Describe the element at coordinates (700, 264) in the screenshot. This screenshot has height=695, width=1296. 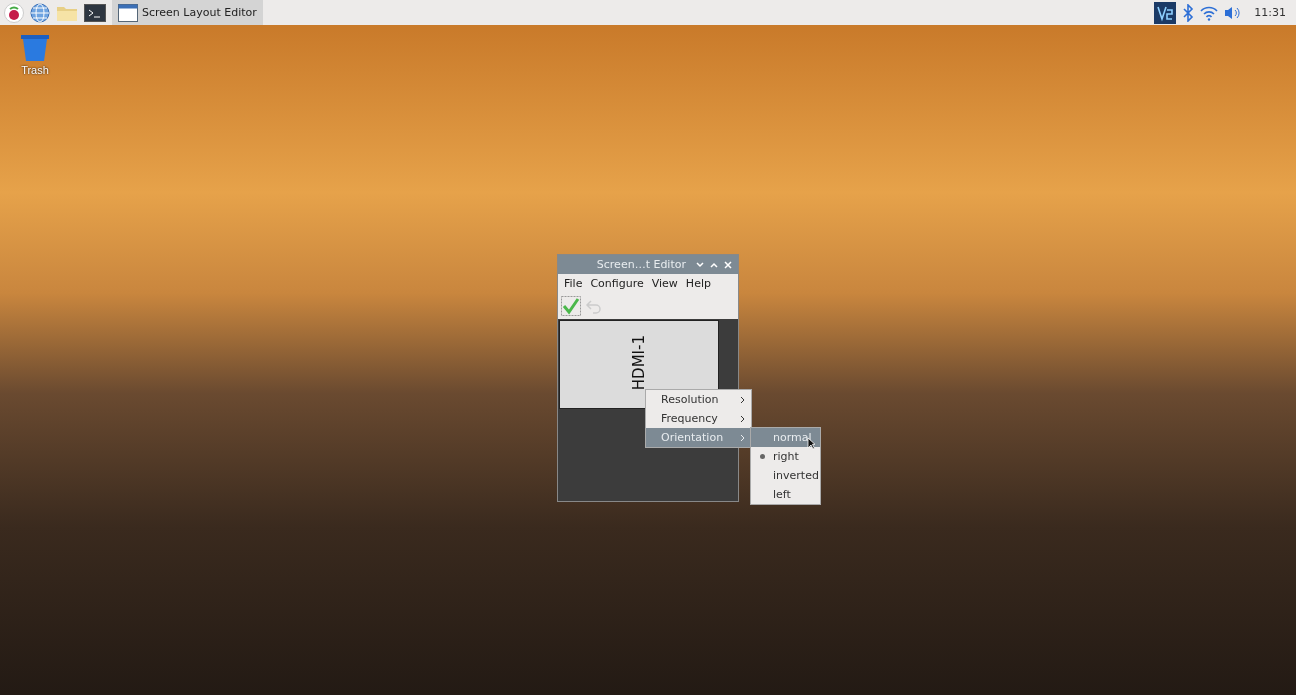
I see `minimize-icon` at that location.